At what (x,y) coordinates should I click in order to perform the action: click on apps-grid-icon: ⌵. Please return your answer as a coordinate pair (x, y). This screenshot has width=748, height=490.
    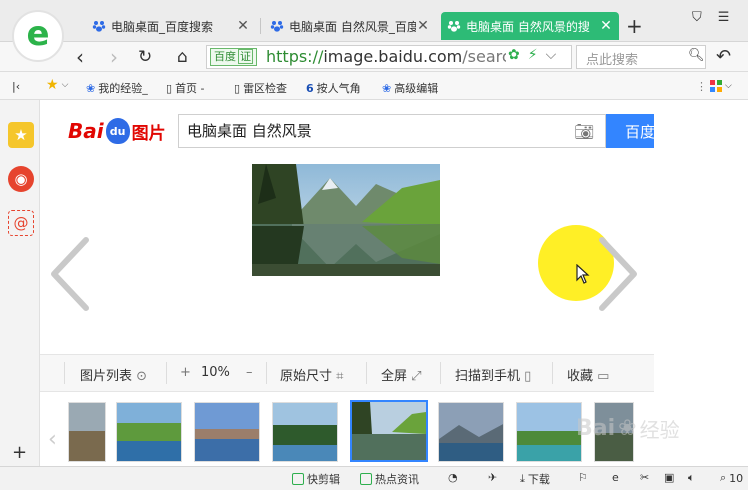
    Looking at the image, I should click on (721, 86).